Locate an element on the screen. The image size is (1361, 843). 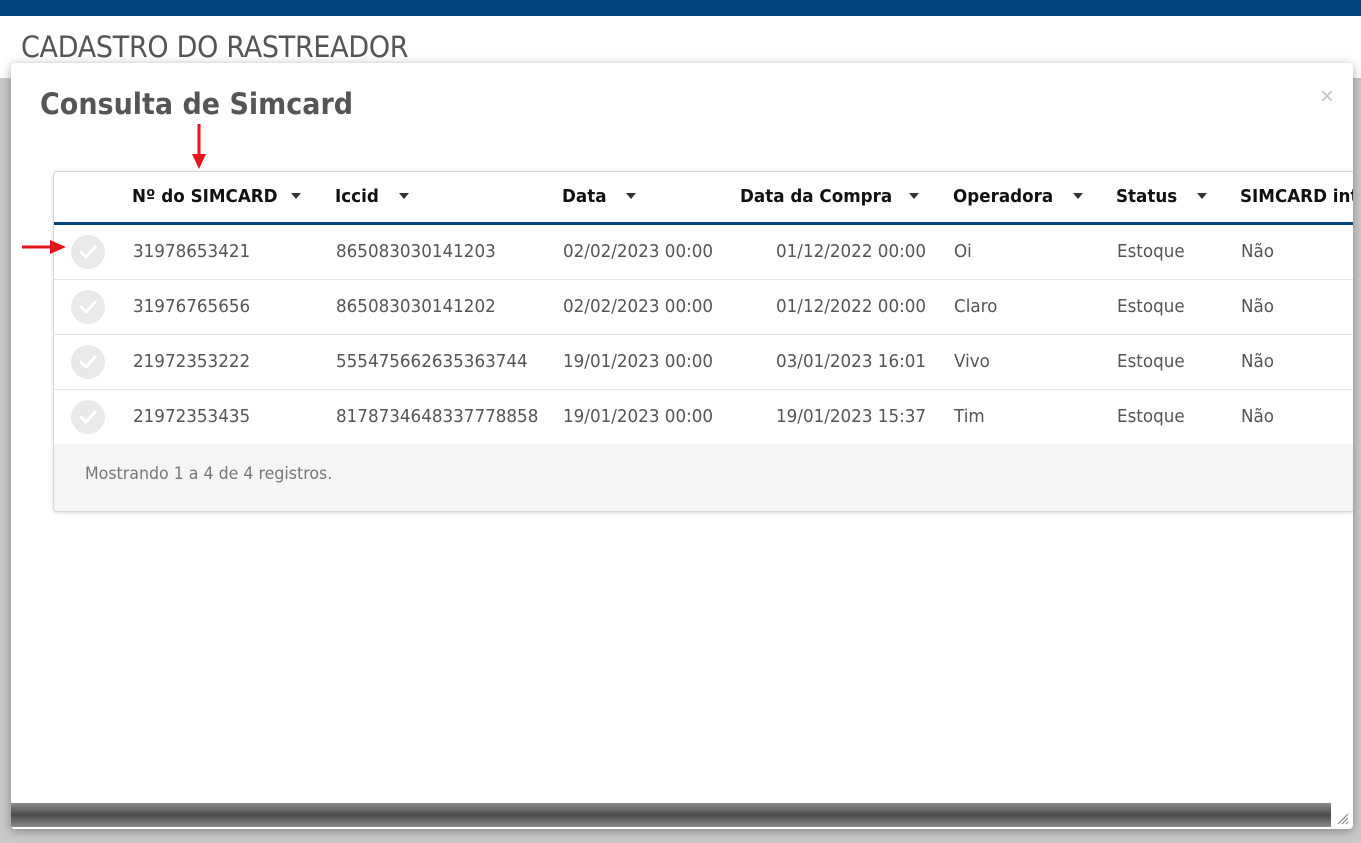
column-header-data: Data is located at coordinates (584, 196).